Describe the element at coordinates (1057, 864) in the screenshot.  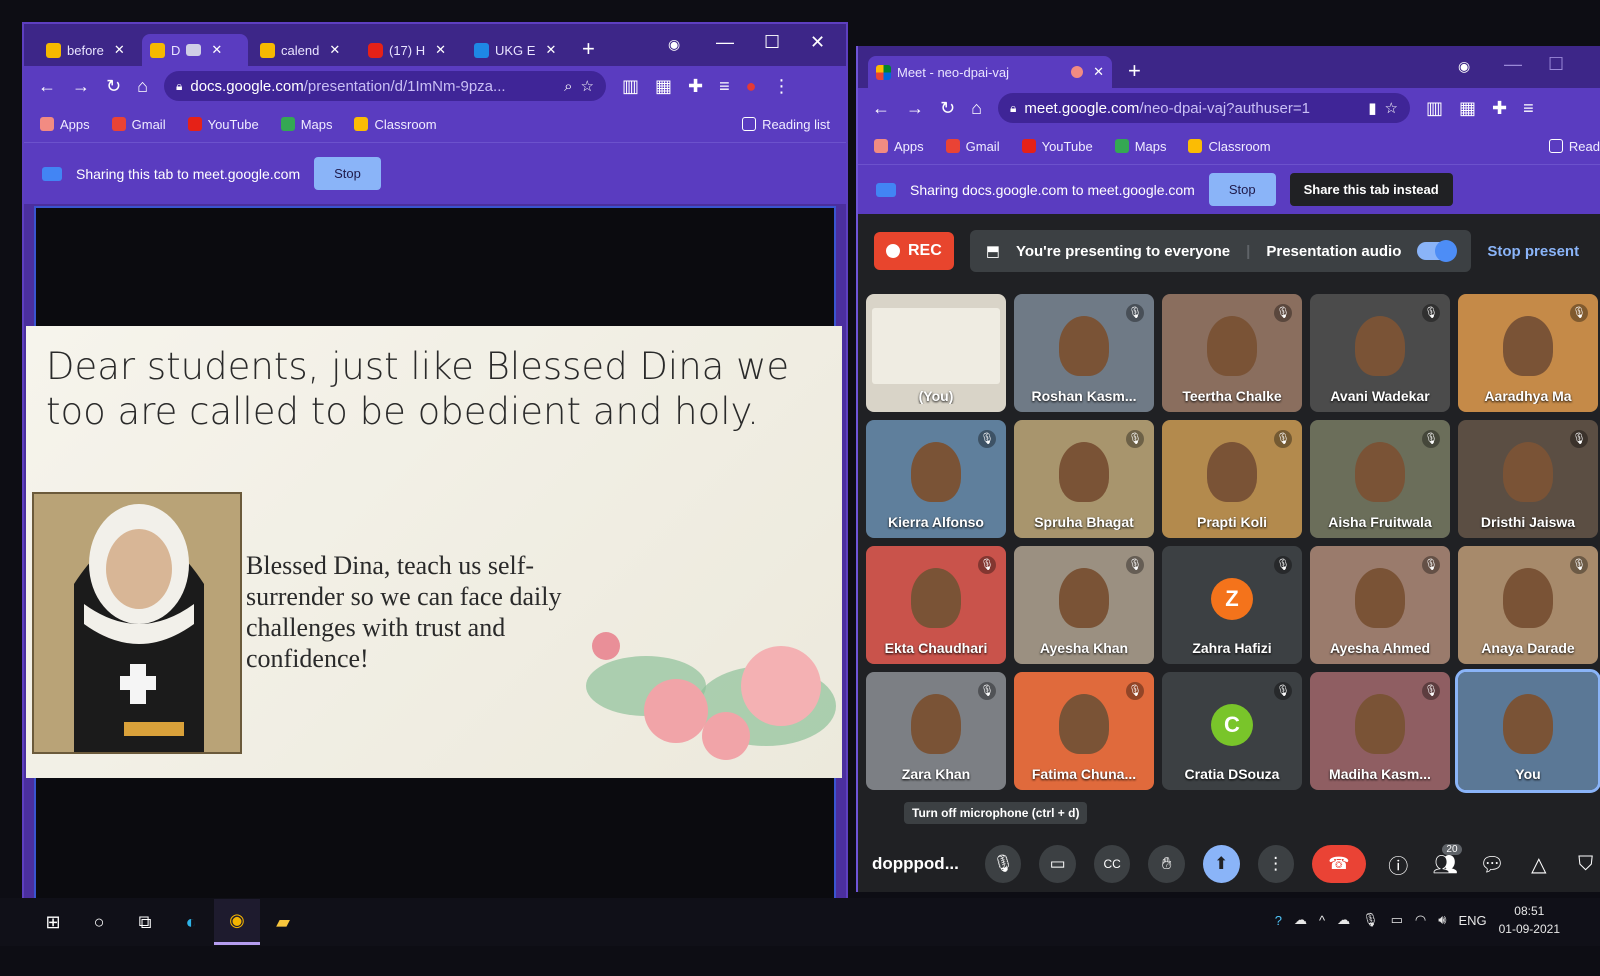
I see `camera-button: ▭` at that location.